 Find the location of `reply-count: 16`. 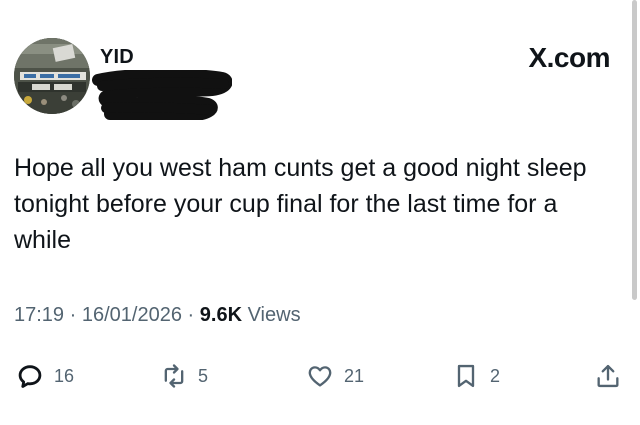

reply-count: 16 is located at coordinates (64, 375).